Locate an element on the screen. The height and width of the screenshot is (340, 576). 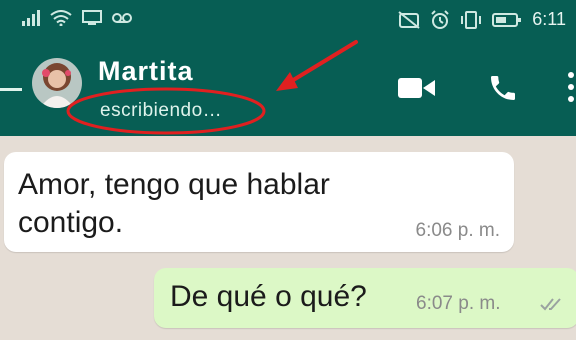
vibrate-icon is located at coordinates (471, 19).